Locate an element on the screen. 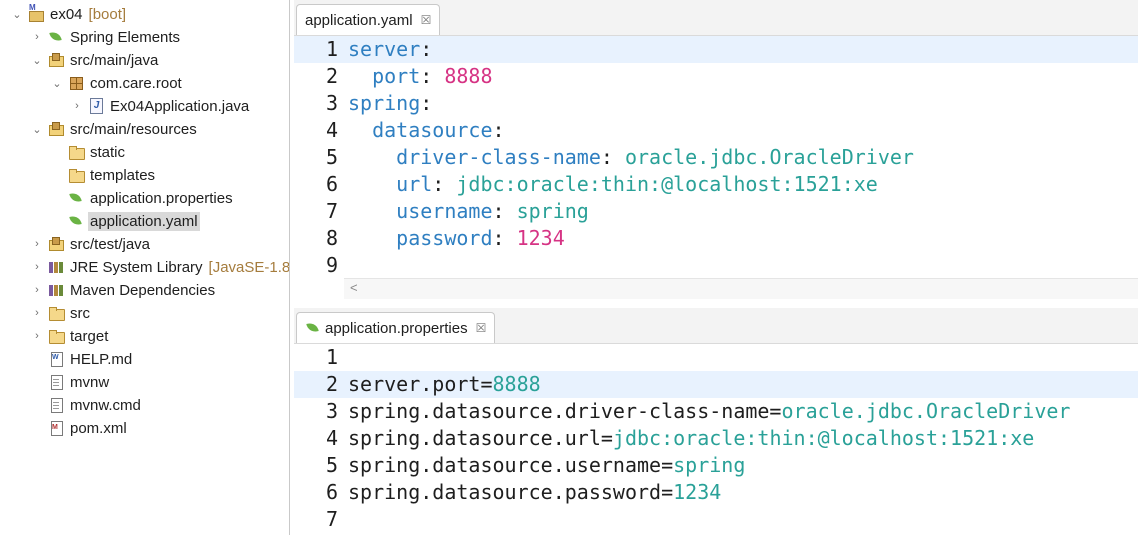 The height and width of the screenshot is (535, 1138). tree-item: ⌄ src/main/resources is located at coordinates (114, 129).